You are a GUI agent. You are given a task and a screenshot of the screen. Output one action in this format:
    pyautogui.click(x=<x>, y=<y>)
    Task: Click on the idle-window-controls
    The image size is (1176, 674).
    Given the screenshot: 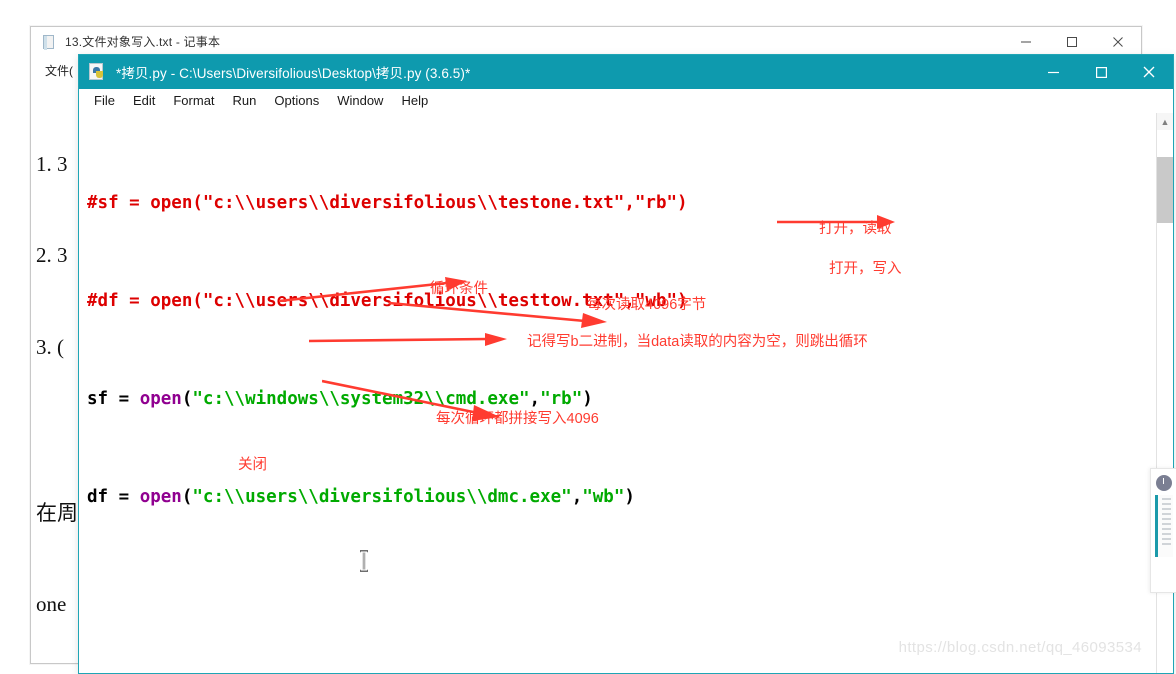 What is the action you would take?
    pyautogui.click(x=1101, y=72)
    